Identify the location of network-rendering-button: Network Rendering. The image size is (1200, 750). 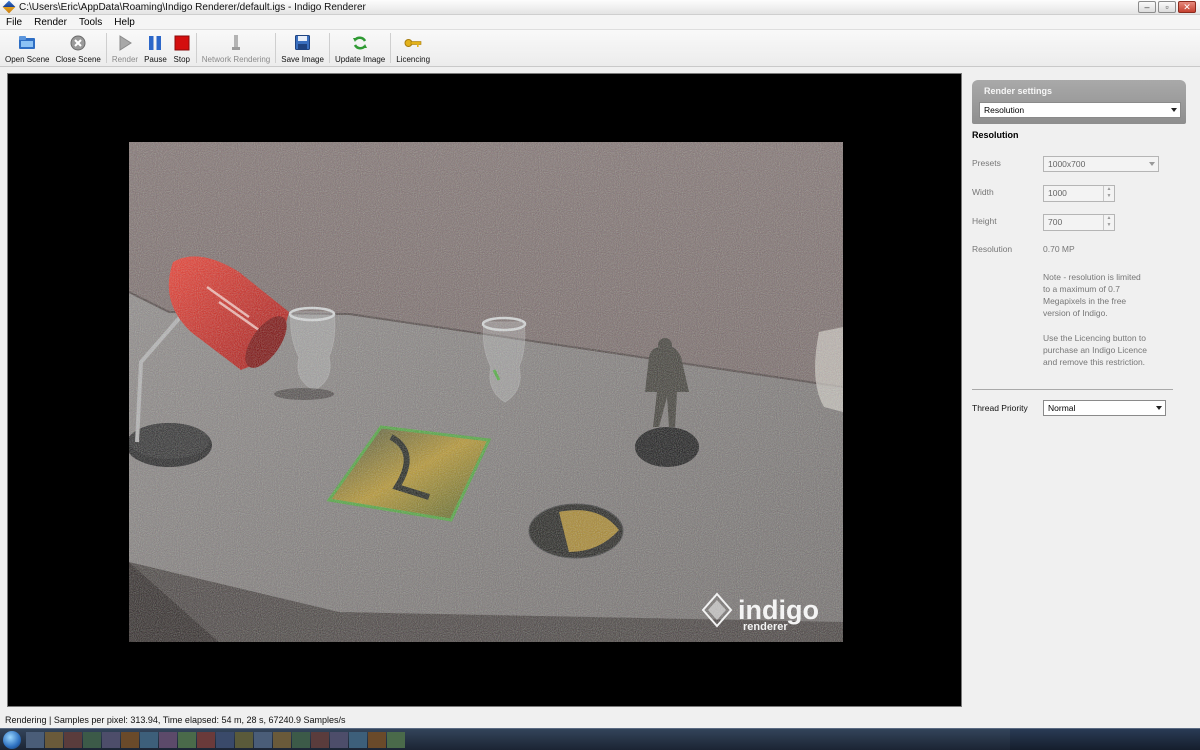
(236, 48).